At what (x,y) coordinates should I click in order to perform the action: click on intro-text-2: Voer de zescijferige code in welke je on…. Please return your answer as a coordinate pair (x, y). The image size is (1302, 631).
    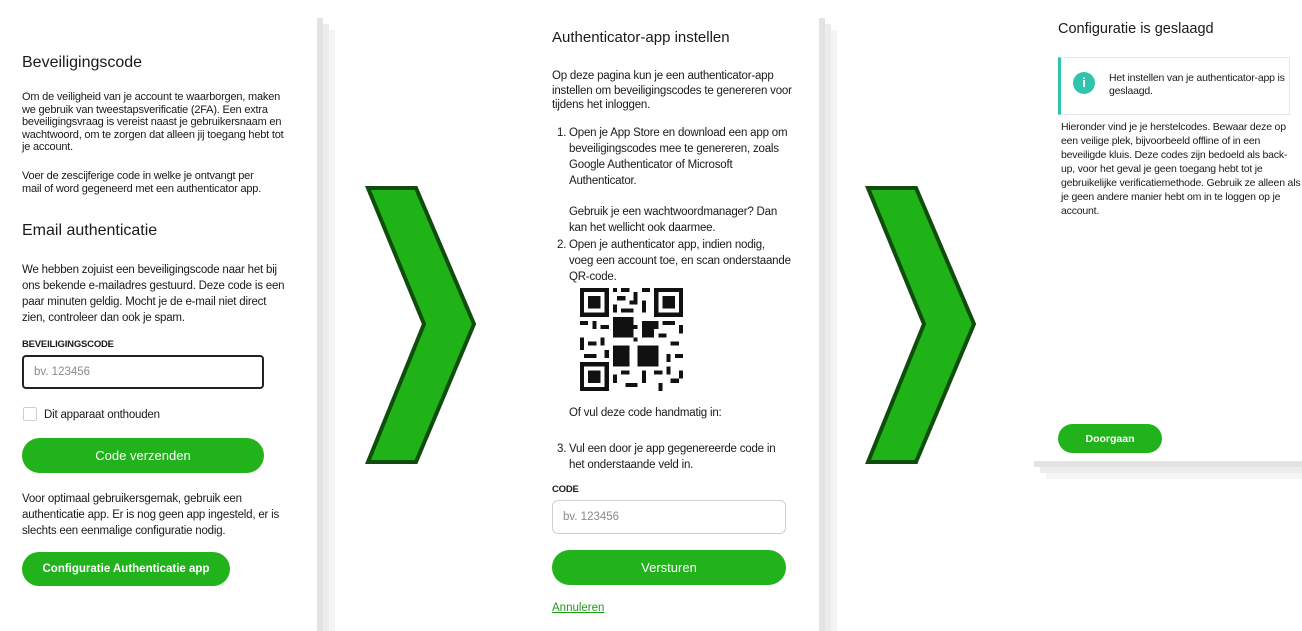
    Looking at the image, I should click on (142, 182).